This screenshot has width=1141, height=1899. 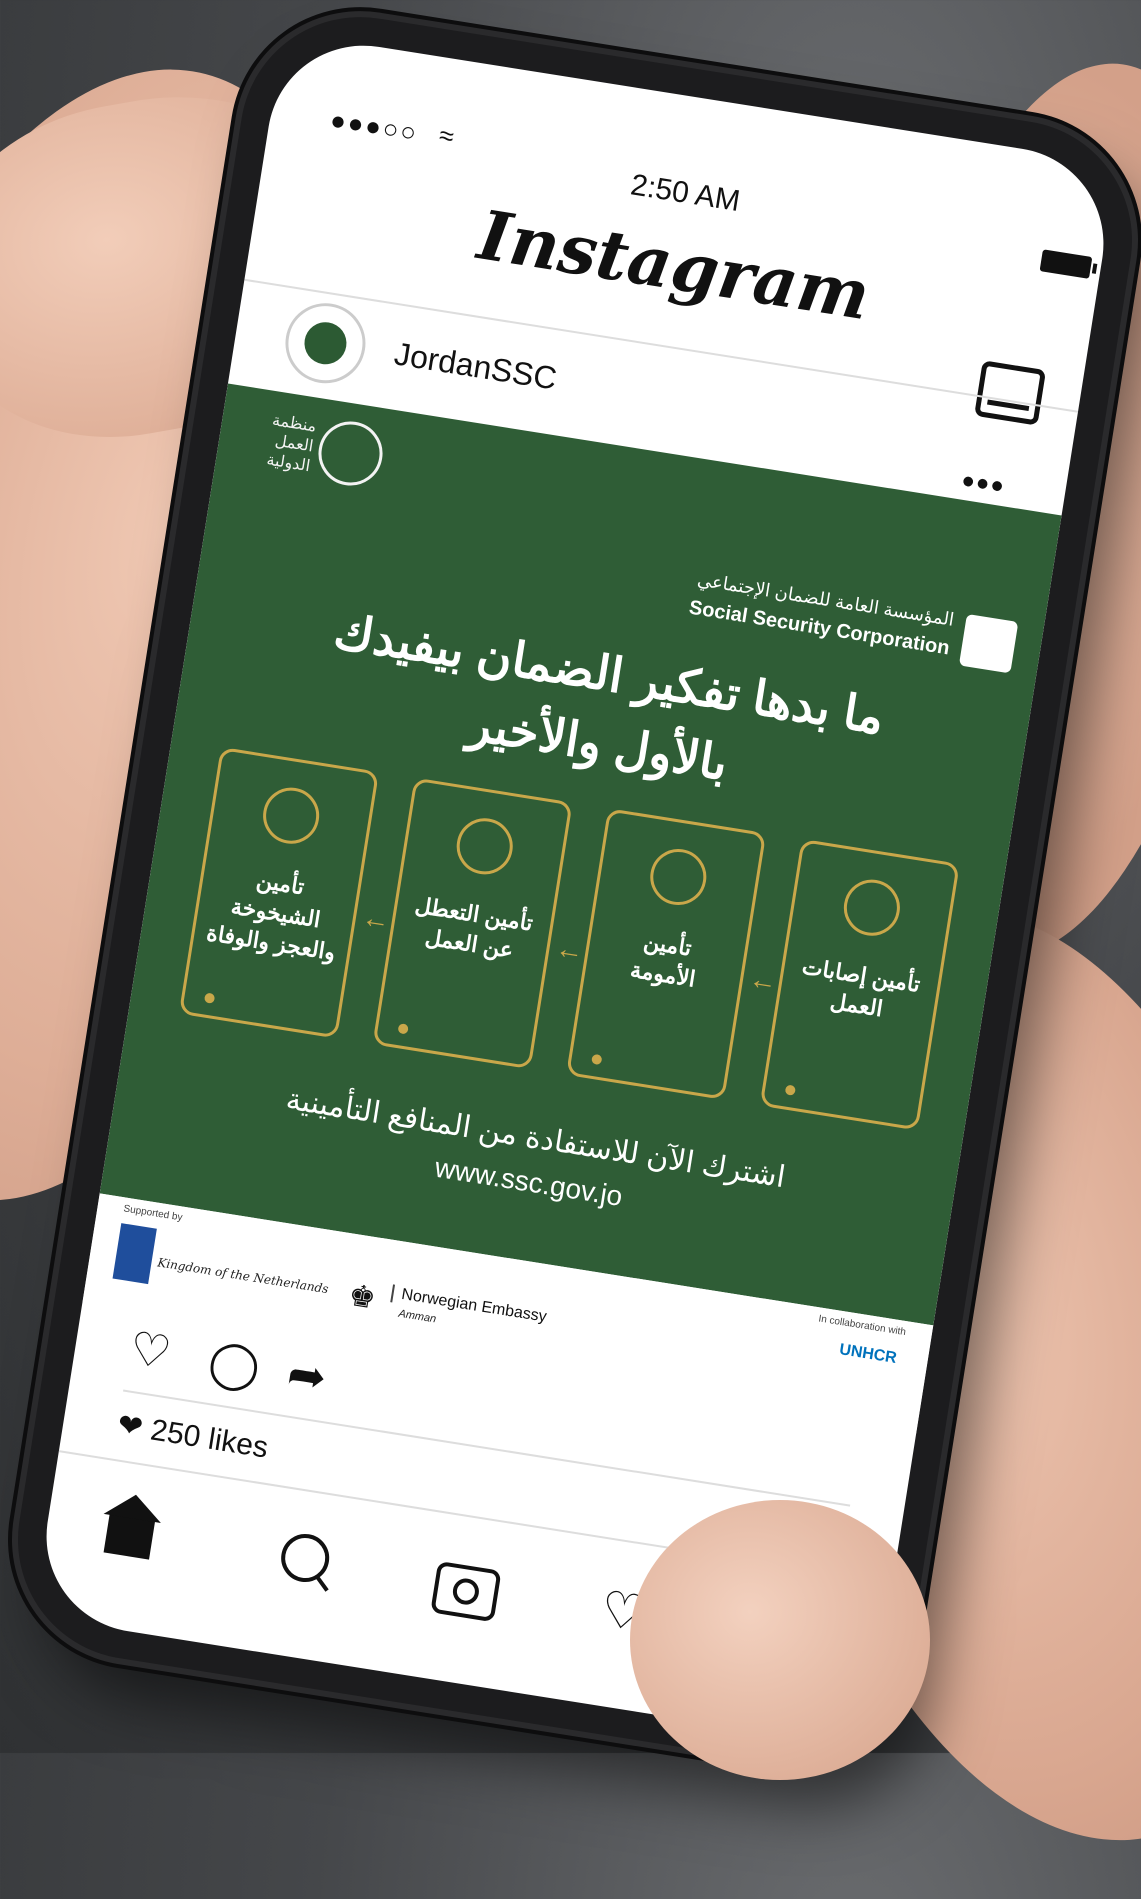 What do you see at coordinates (678, 877) in the screenshot?
I see `mother-child-icon` at bounding box center [678, 877].